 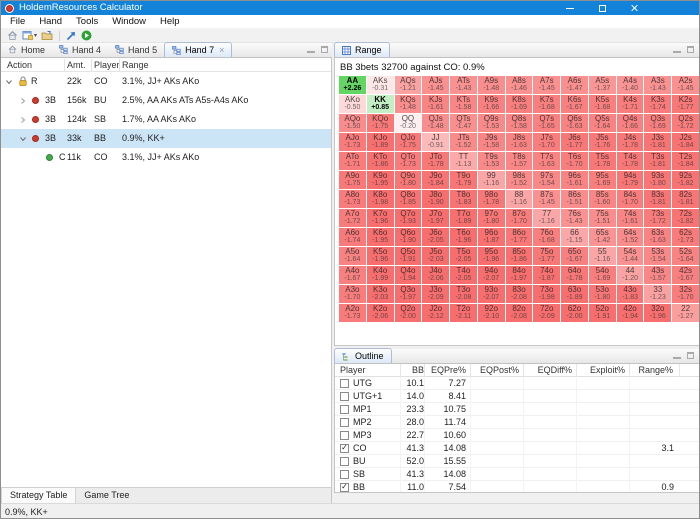 I want to click on outline-col-player: Player, so click(x=368, y=370).